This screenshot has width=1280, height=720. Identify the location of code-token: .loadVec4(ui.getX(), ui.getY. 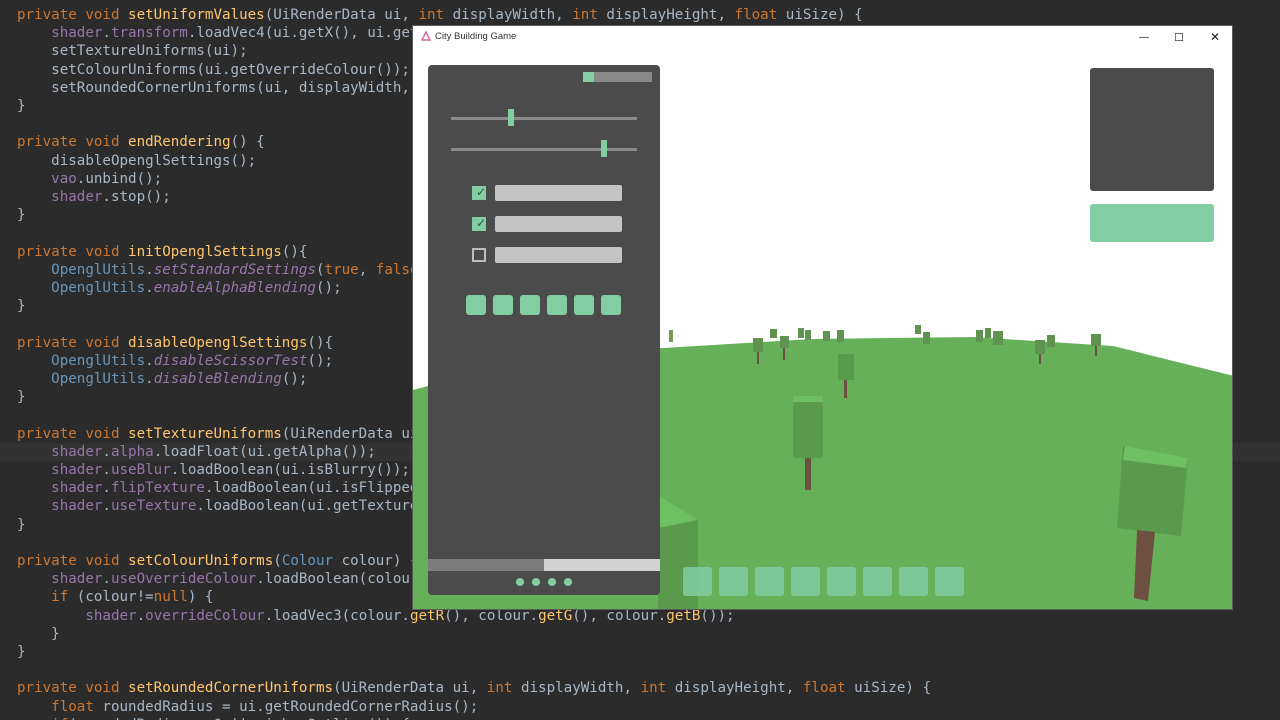
(307, 33).